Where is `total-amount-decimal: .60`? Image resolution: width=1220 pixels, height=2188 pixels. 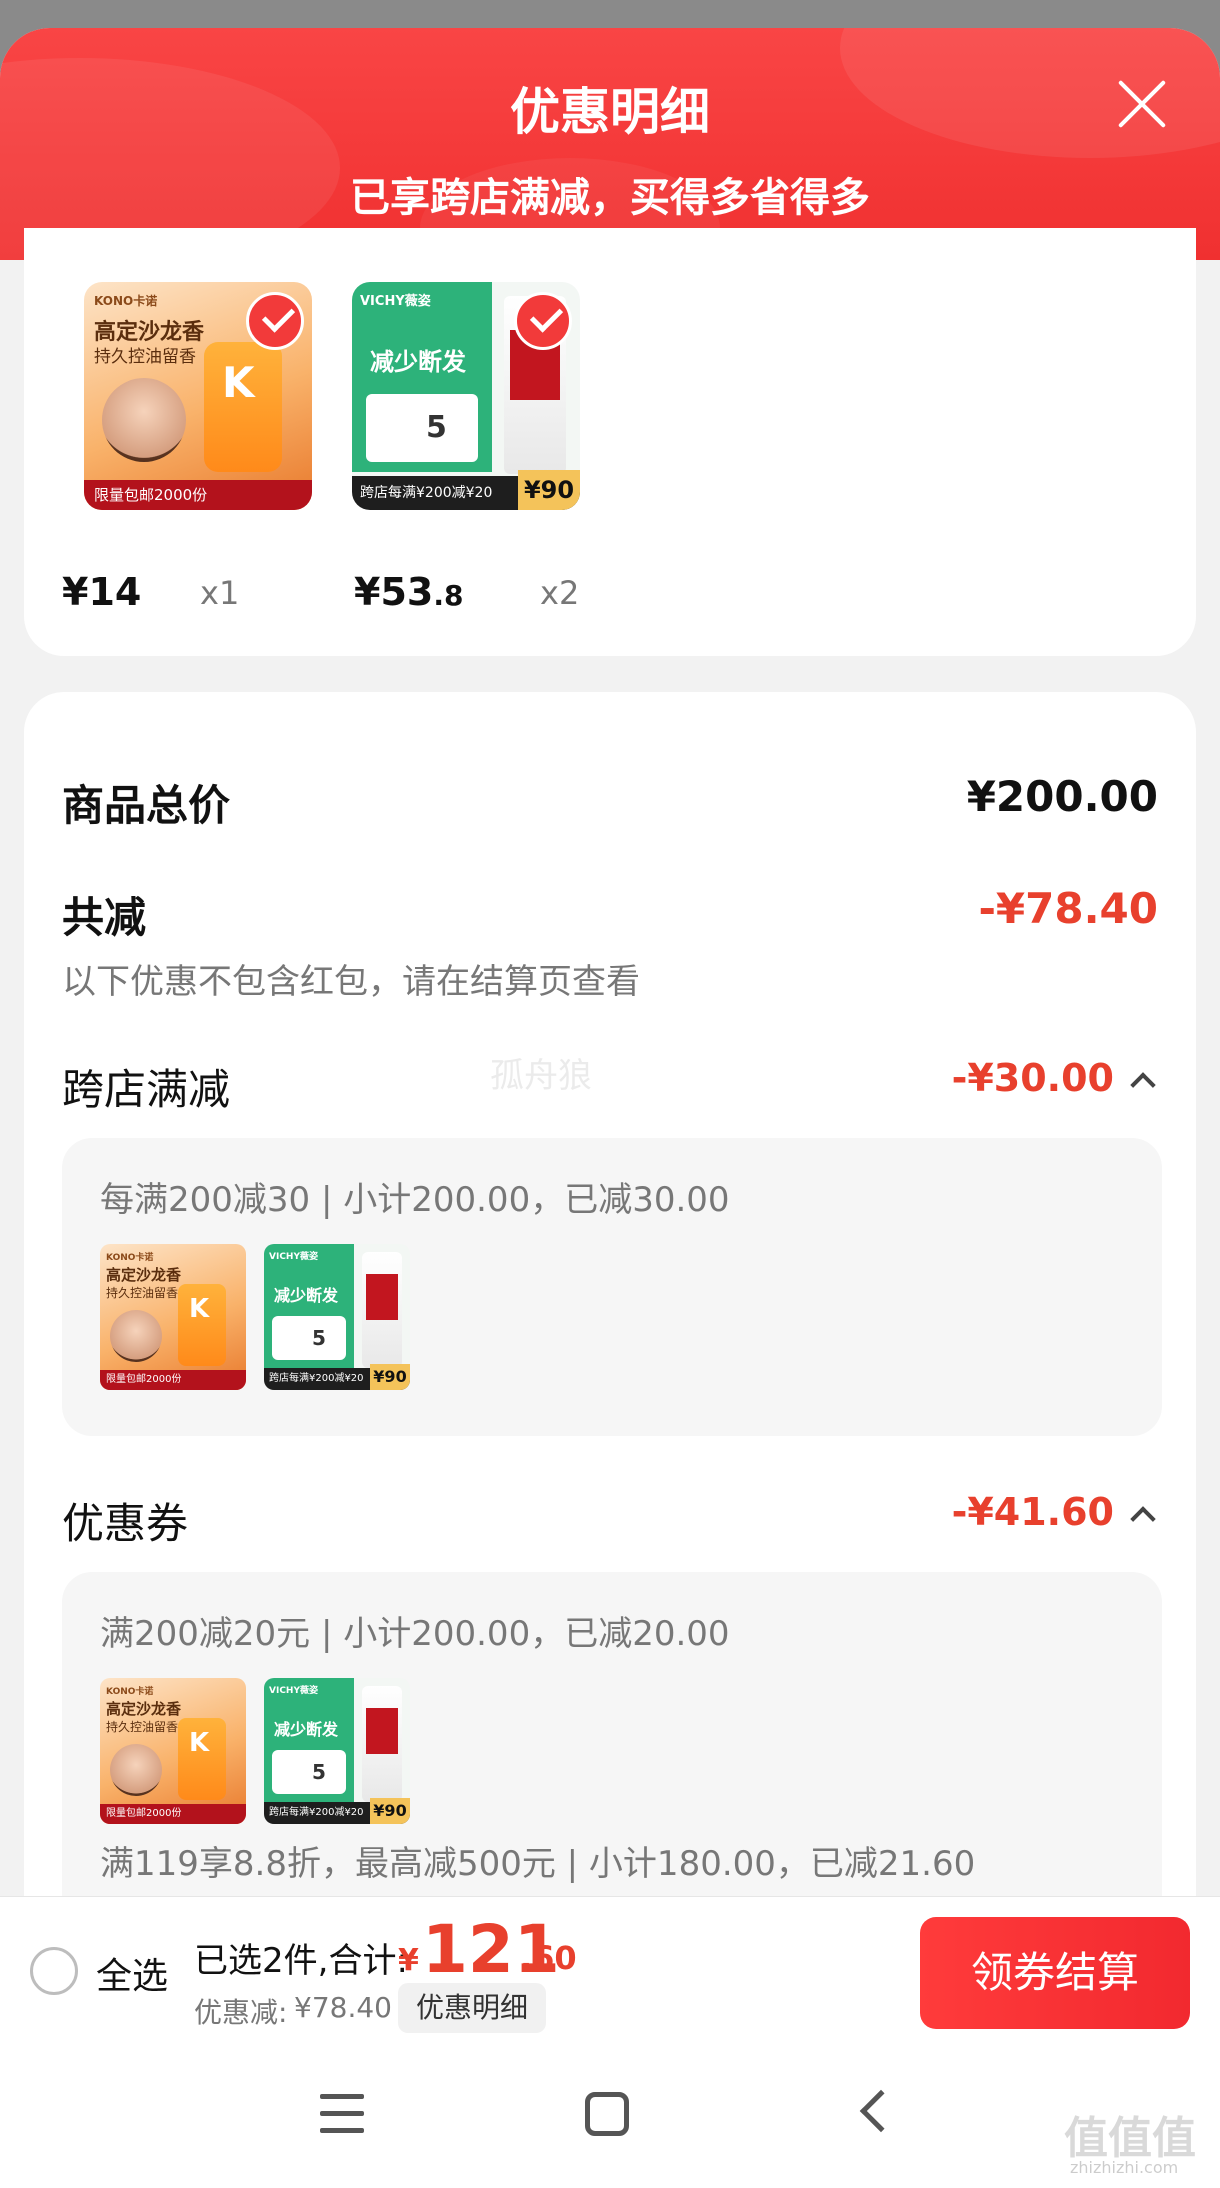
total-amount-decimal: .60 is located at coordinates (548, 1958).